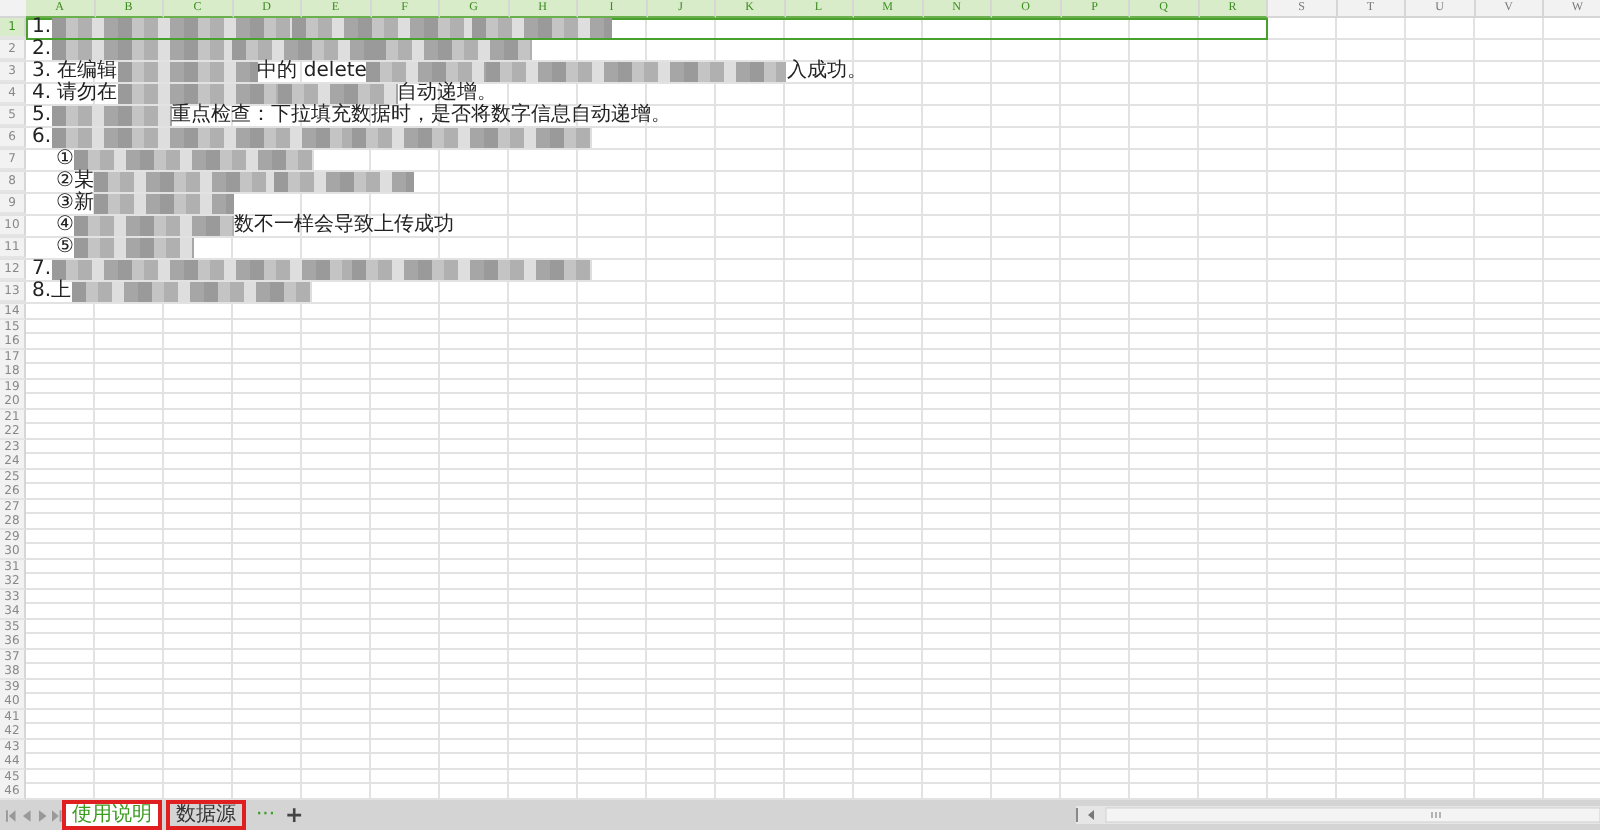  Describe the element at coordinates (75, 182) in the screenshot. I see `cell-text: ②某` at that location.